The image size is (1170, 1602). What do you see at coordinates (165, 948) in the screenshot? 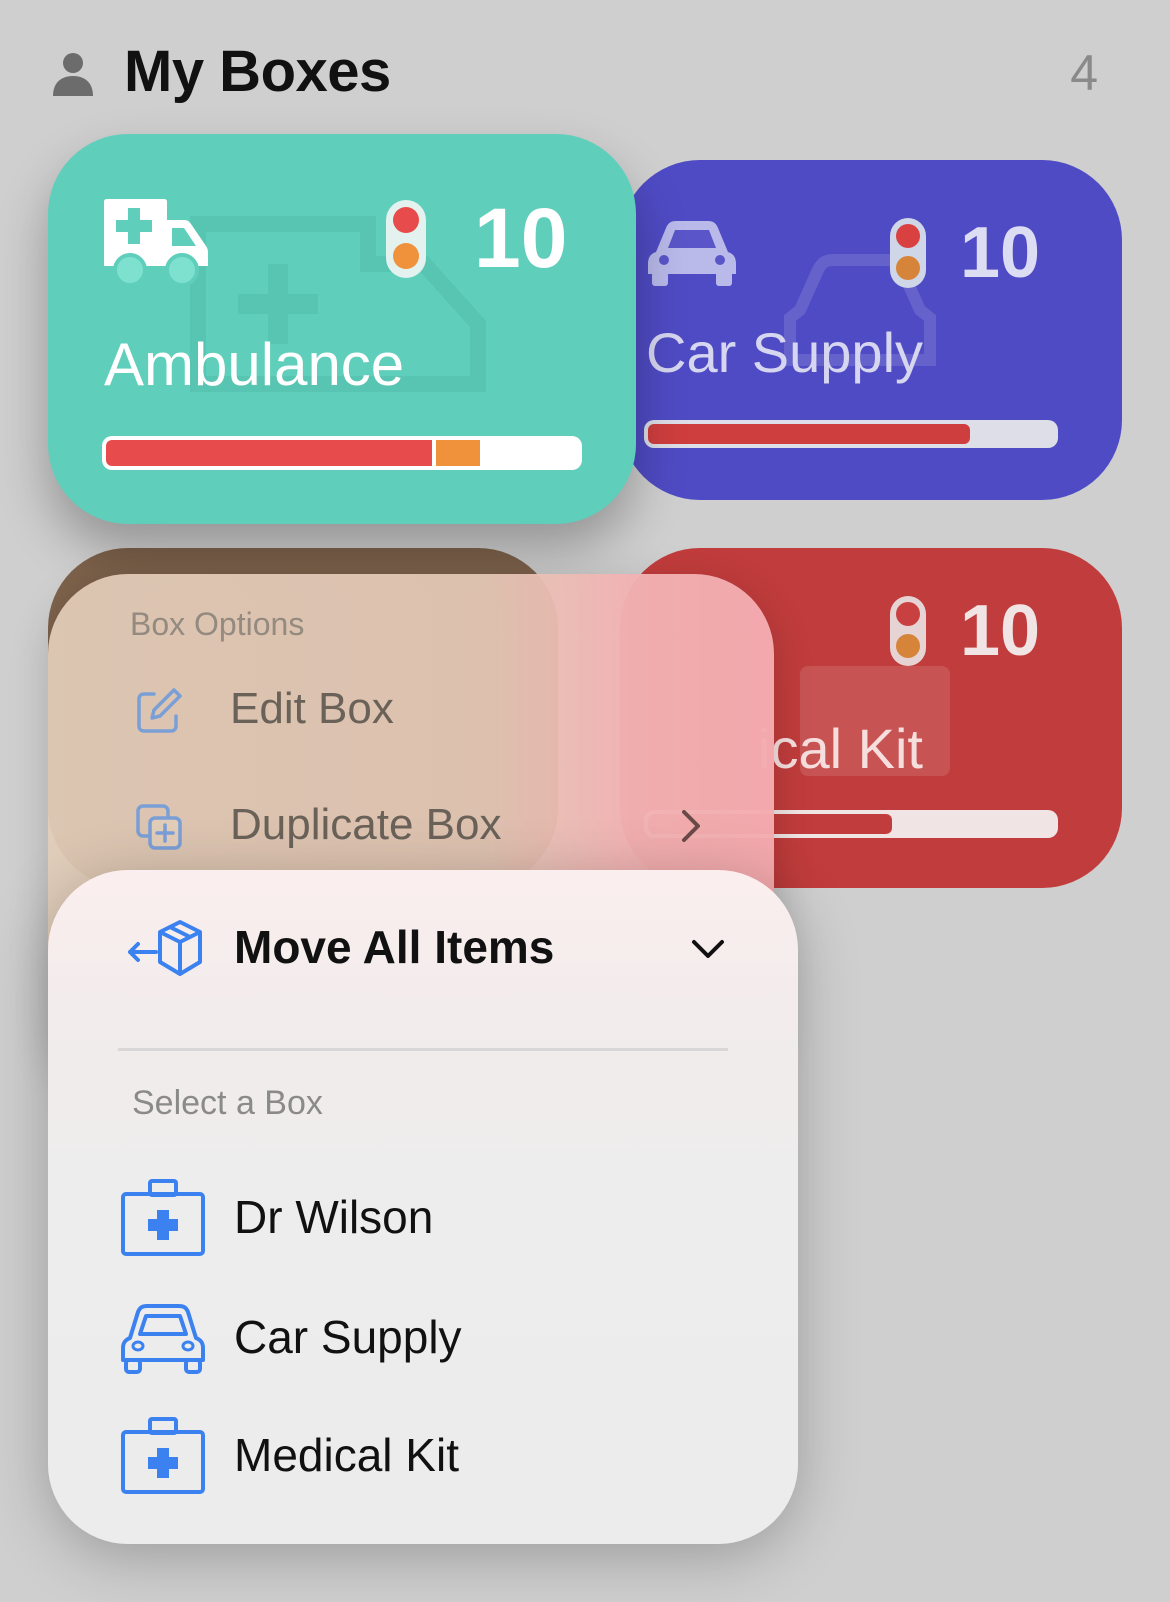
I see `move-box-icon` at bounding box center [165, 948].